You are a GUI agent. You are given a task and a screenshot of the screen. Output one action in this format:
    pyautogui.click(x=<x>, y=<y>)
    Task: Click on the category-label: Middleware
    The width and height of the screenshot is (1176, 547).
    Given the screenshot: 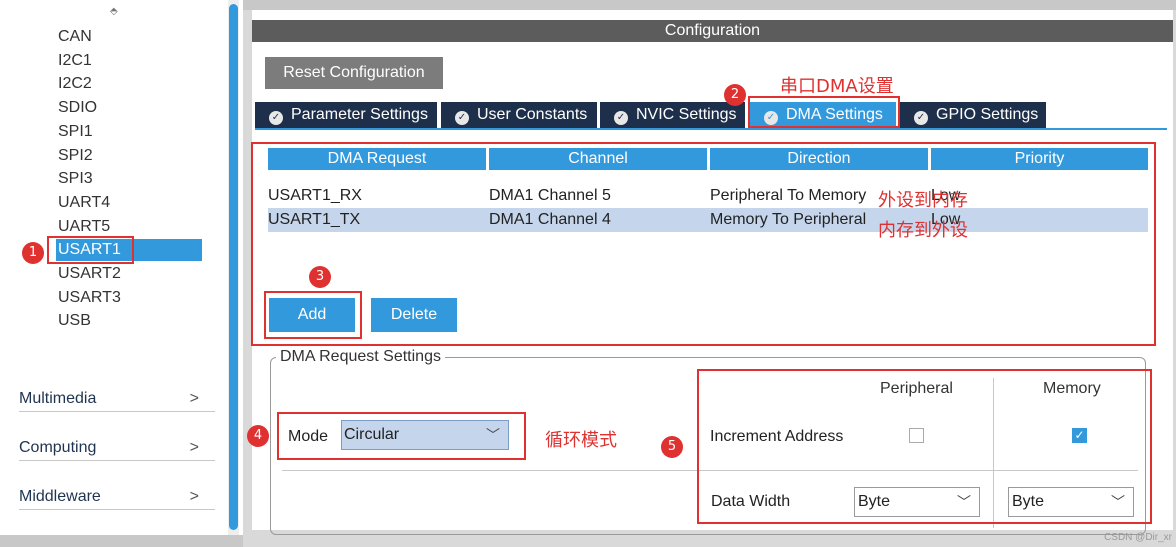 What is the action you would take?
    pyautogui.click(x=60, y=496)
    